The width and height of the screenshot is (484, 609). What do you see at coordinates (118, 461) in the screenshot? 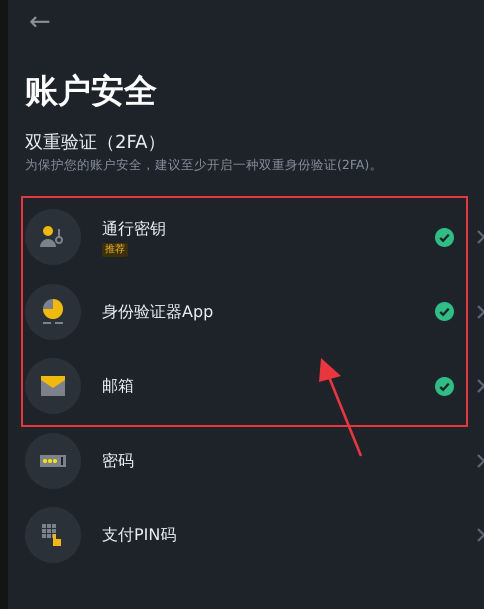
I see `option-label: 密码` at bounding box center [118, 461].